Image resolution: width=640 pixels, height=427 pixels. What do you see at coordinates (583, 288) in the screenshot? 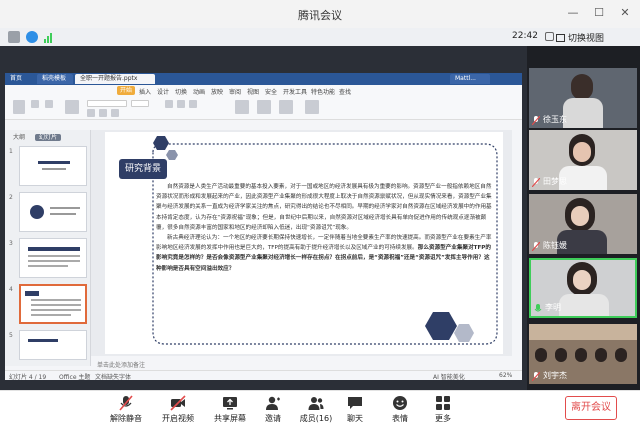
I see `participant-video-active-speaker: 李明` at bounding box center [583, 288].